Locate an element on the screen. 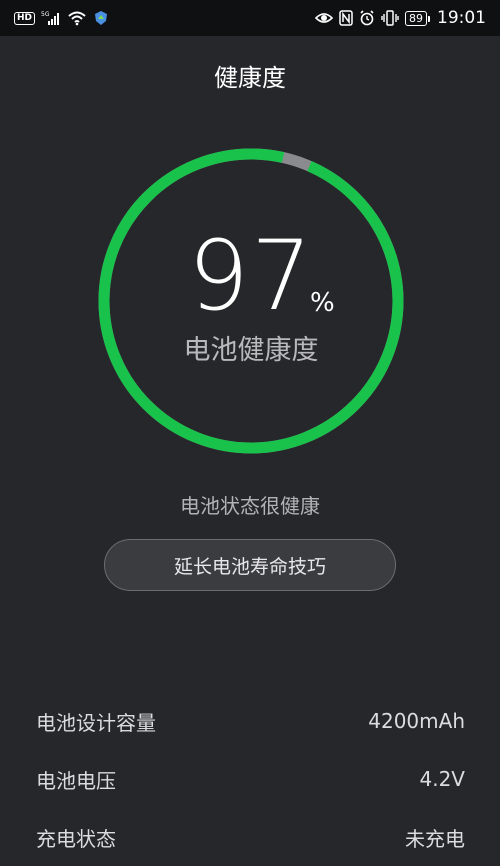  info-value: 4200mAh is located at coordinates (416, 721).